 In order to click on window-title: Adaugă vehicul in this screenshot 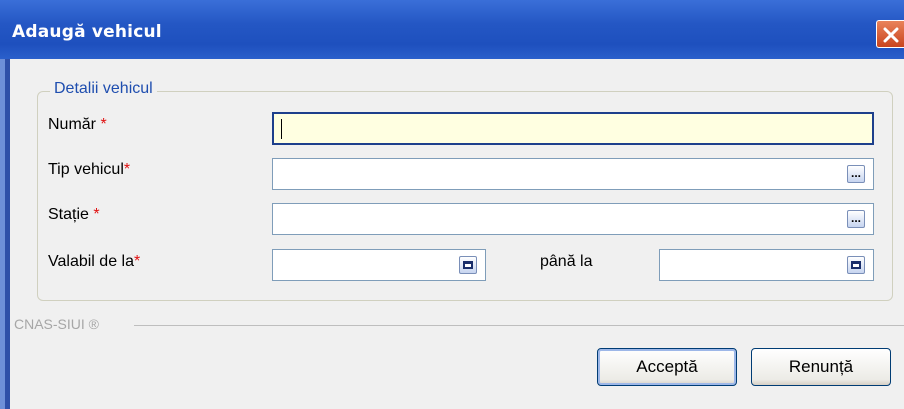, I will do `click(87, 32)`.